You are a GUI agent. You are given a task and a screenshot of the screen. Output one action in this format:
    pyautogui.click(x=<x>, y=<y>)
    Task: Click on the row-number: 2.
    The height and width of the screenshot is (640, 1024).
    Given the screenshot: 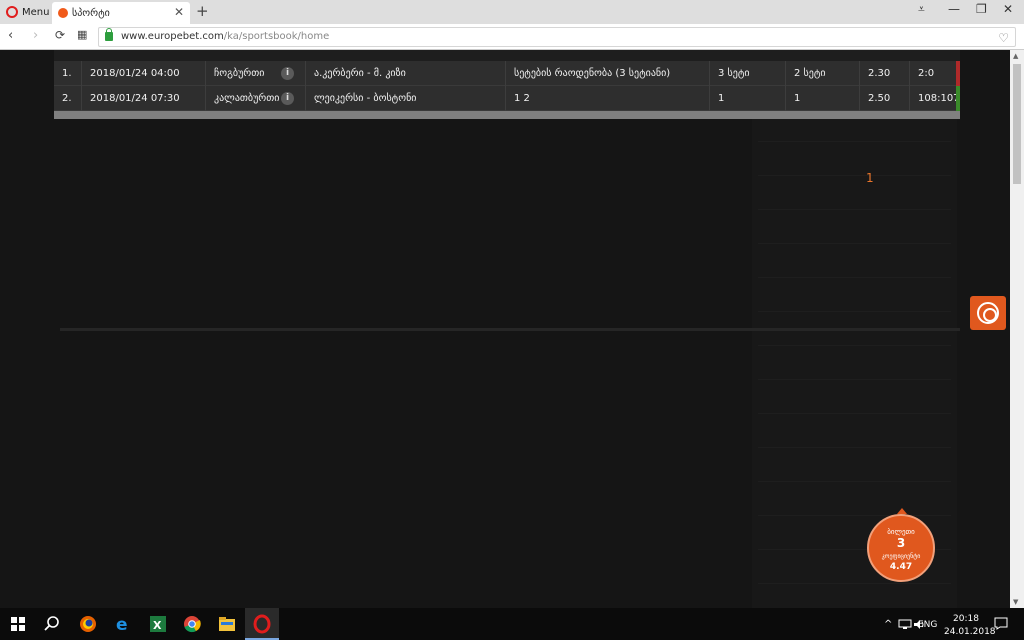 What is the action you would take?
    pyautogui.click(x=68, y=98)
    